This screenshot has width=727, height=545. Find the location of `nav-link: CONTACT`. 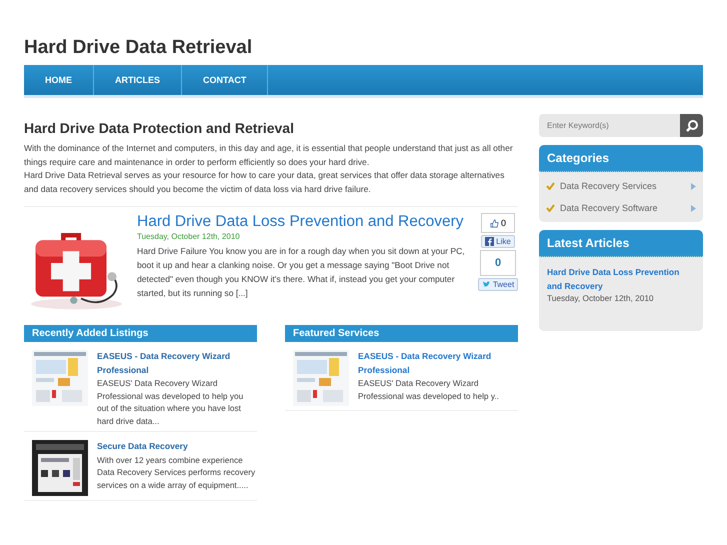

nav-link: CONTACT is located at coordinates (225, 80).